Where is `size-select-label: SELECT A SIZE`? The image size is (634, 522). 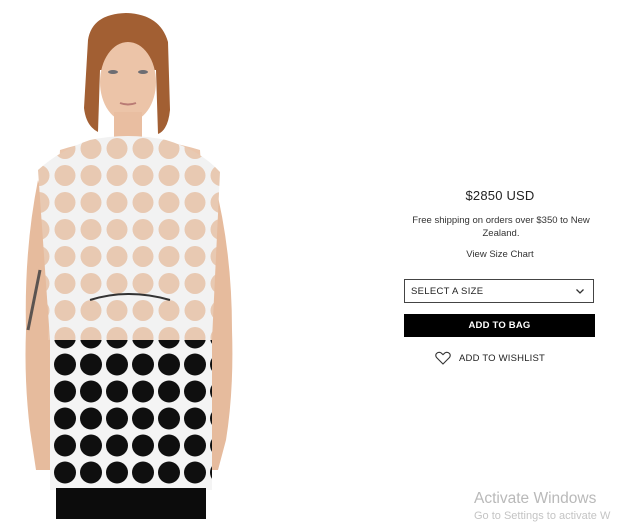 size-select-label: SELECT A SIZE is located at coordinates (447, 291).